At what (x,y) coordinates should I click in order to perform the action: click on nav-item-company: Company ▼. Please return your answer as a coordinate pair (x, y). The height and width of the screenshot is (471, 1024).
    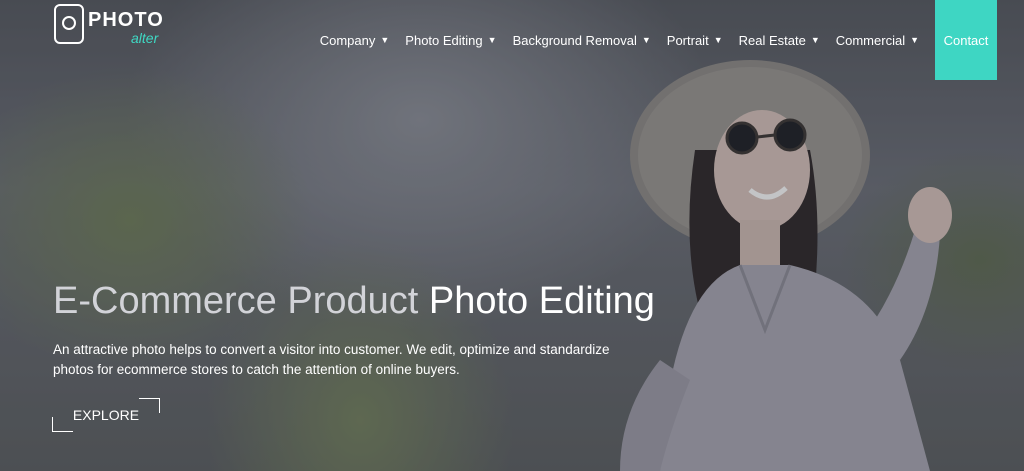
    Looking at the image, I should click on (355, 40).